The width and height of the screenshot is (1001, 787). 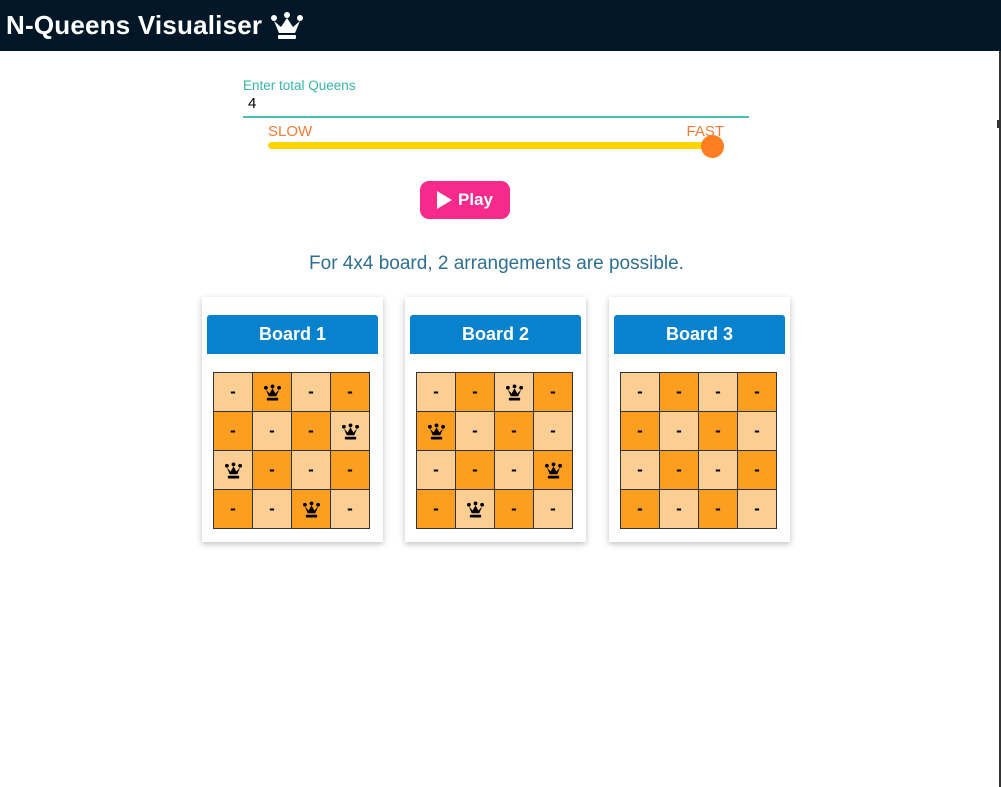 What do you see at coordinates (444, 200) in the screenshot?
I see `play-icon` at bounding box center [444, 200].